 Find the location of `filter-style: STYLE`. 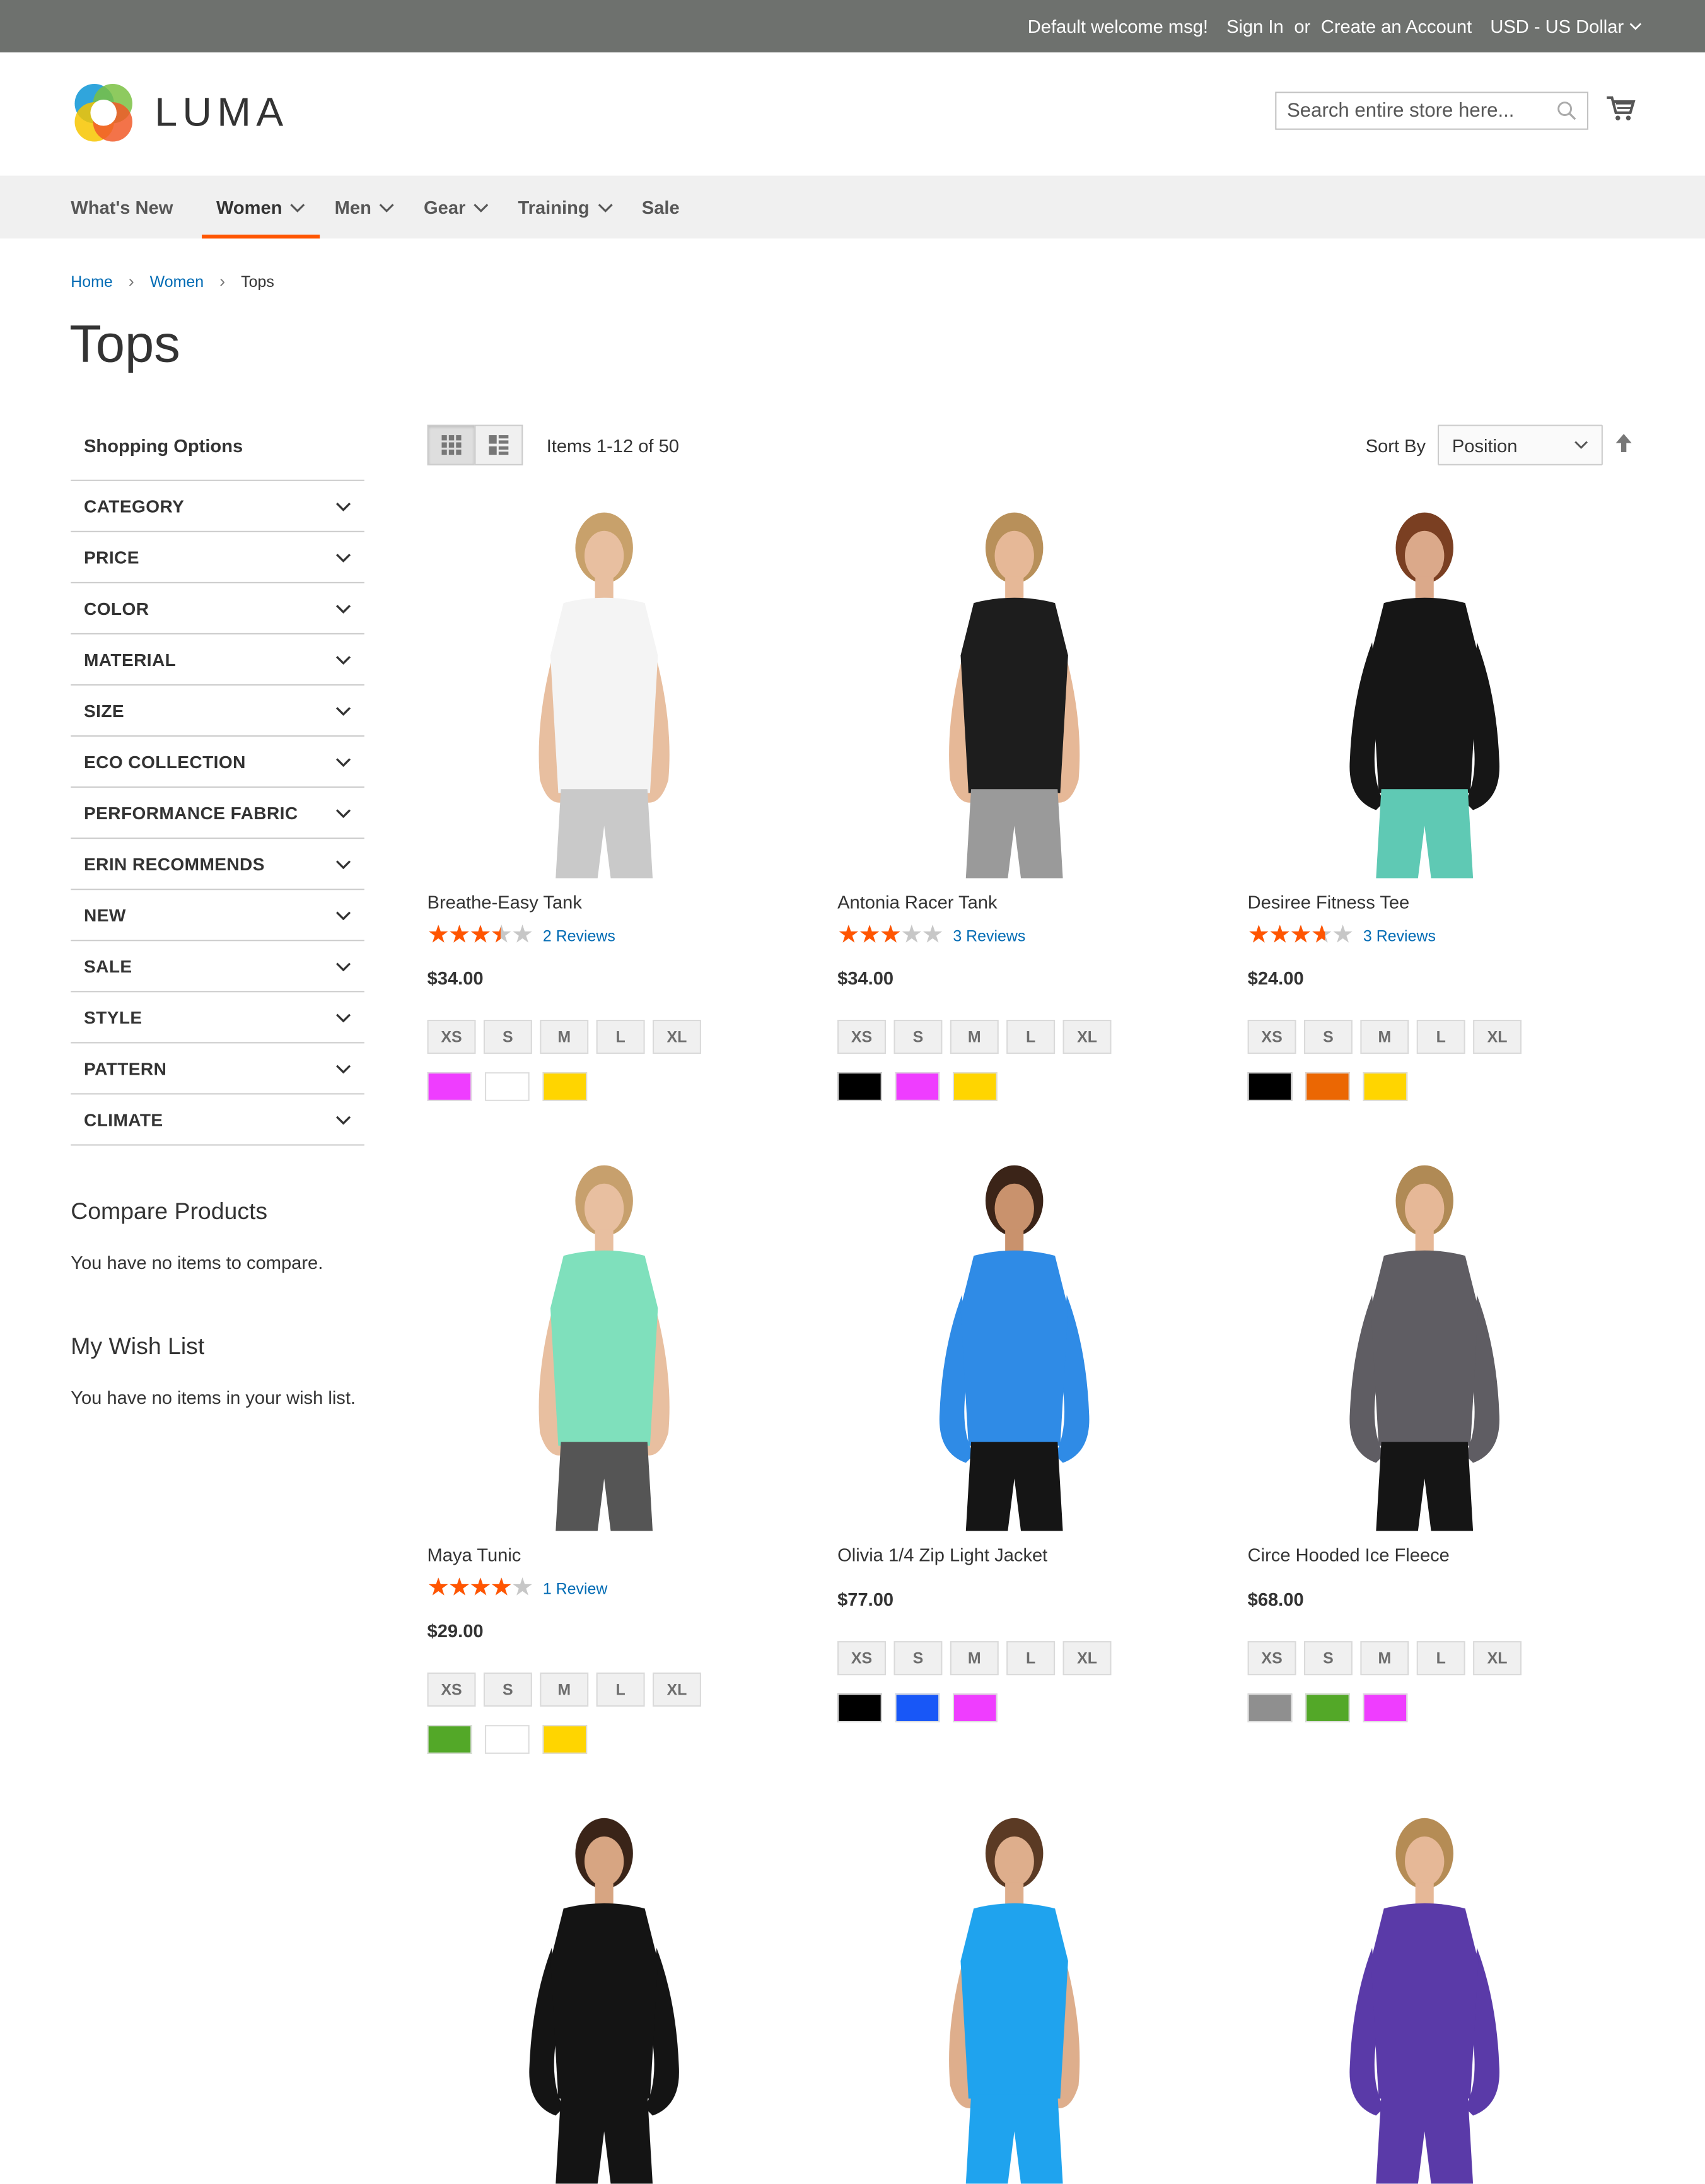

filter-style: STYLE is located at coordinates (217, 1018).